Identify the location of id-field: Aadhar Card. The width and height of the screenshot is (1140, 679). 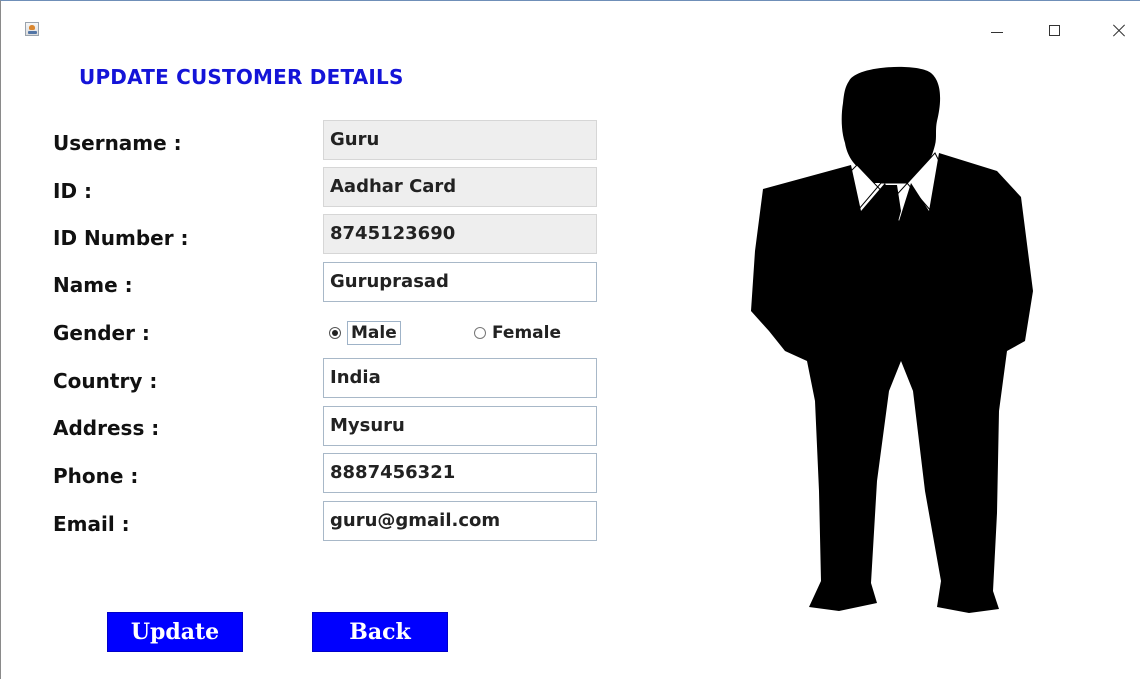
(460, 187).